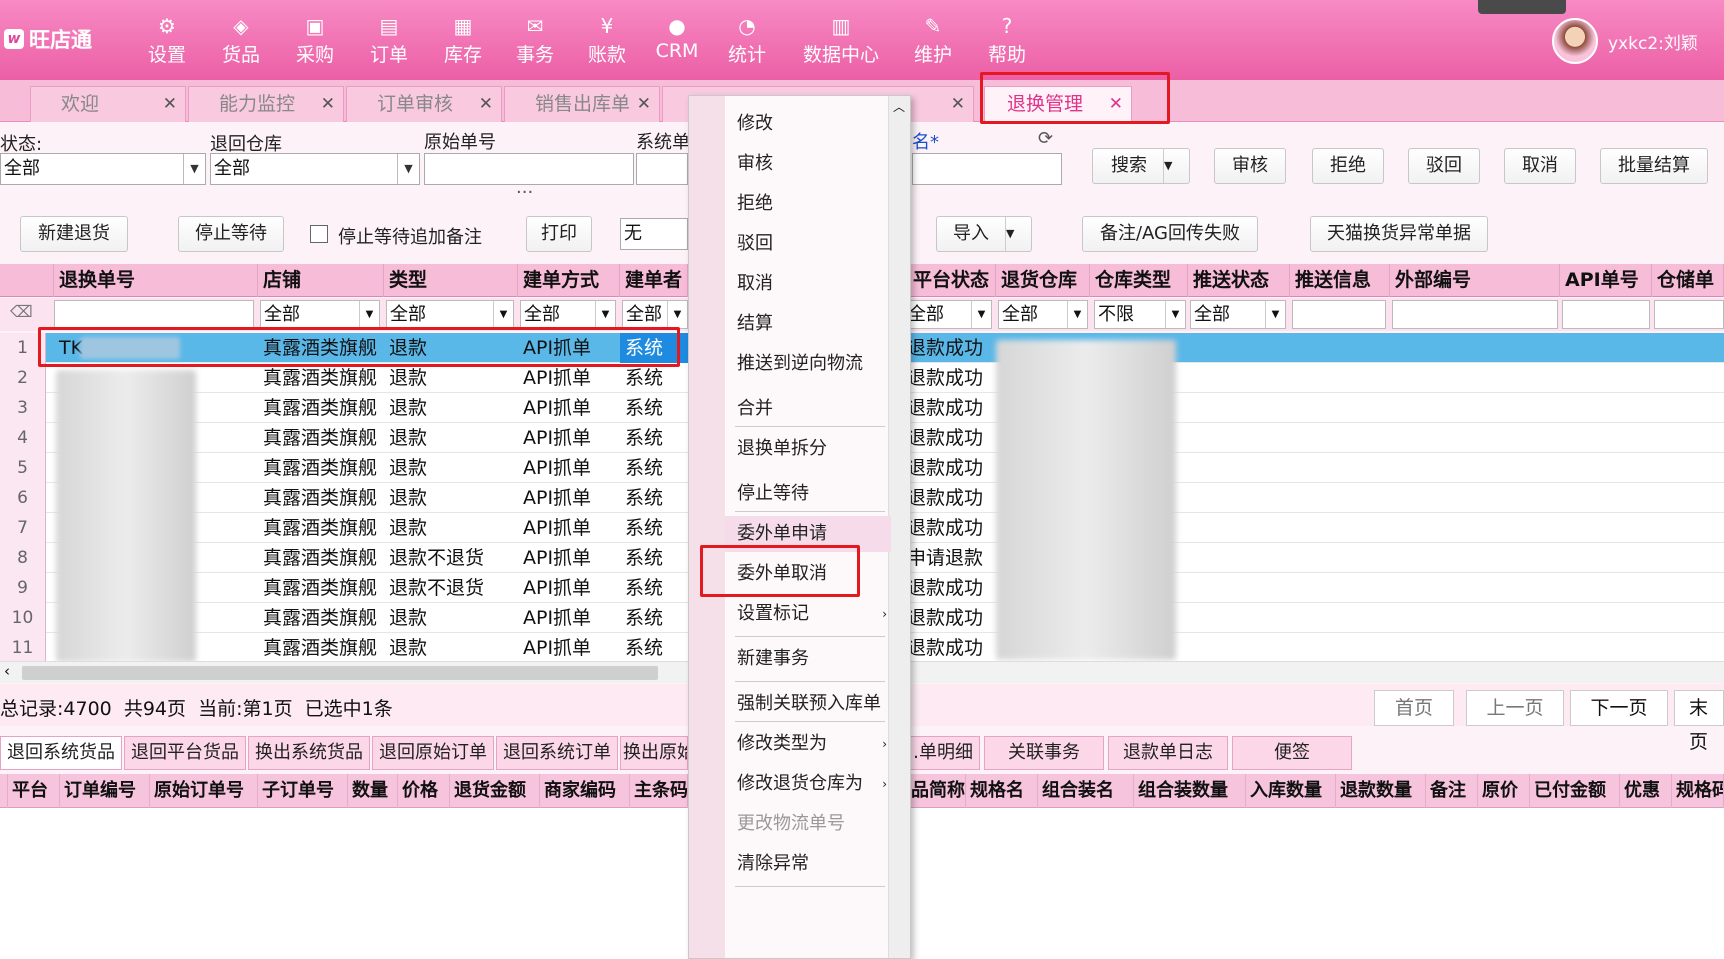  What do you see at coordinates (808, 574) in the screenshot?
I see `menu-item-outsource-cancel: 委外单取消` at bounding box center [808, 574].